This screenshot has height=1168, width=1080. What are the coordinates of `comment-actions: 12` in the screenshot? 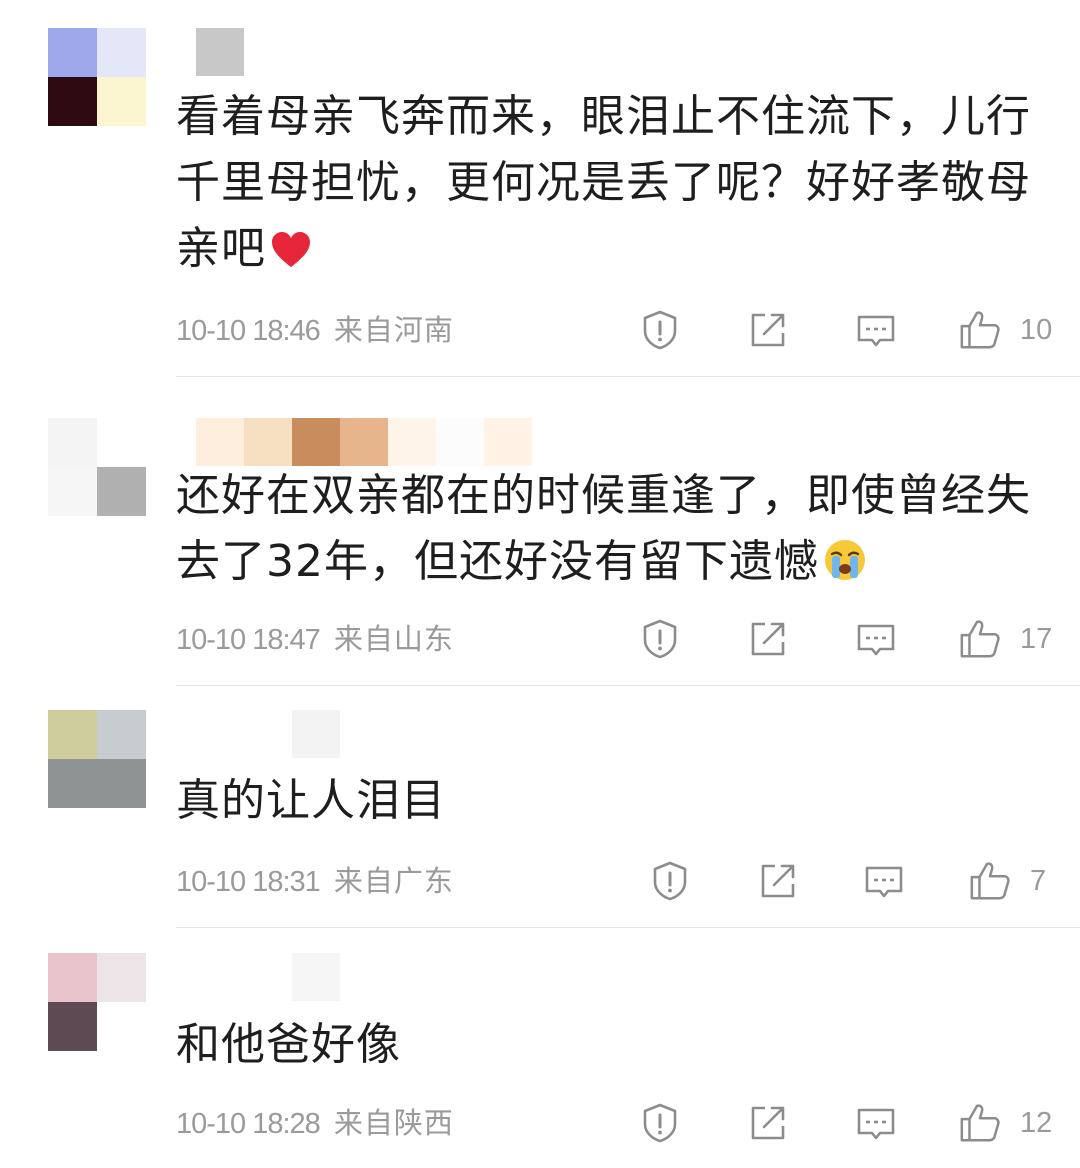 It's located at (540, 1123).